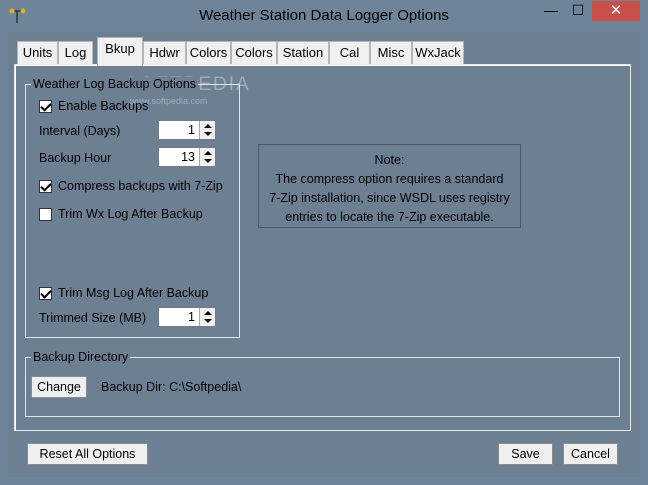 The width and height of the screenshot is (648, 485). Describe the element at coordinates (45, 293) in the screenshot. I see `trim-msg-checkbox` at that location.